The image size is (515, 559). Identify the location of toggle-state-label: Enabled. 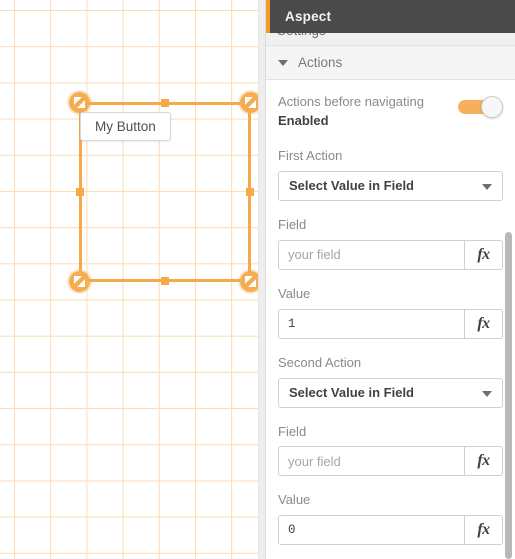
(303, 120).